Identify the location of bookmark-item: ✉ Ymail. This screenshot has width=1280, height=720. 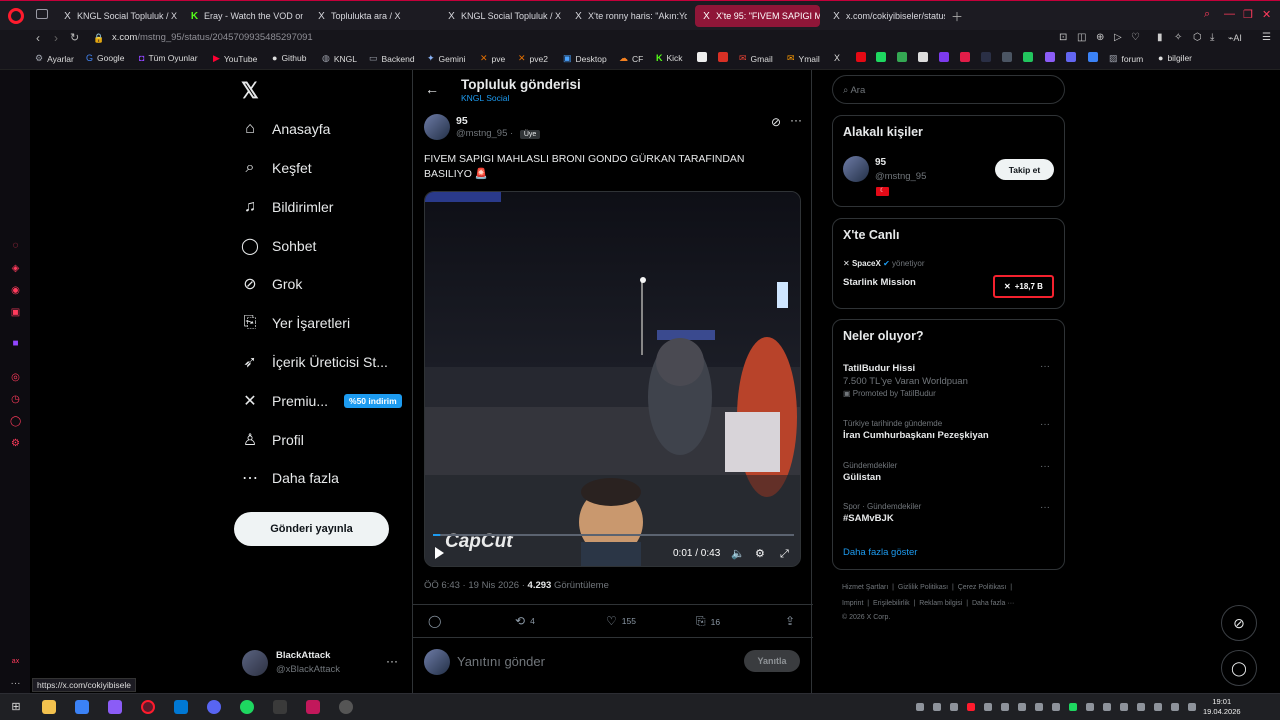
(803, 58).